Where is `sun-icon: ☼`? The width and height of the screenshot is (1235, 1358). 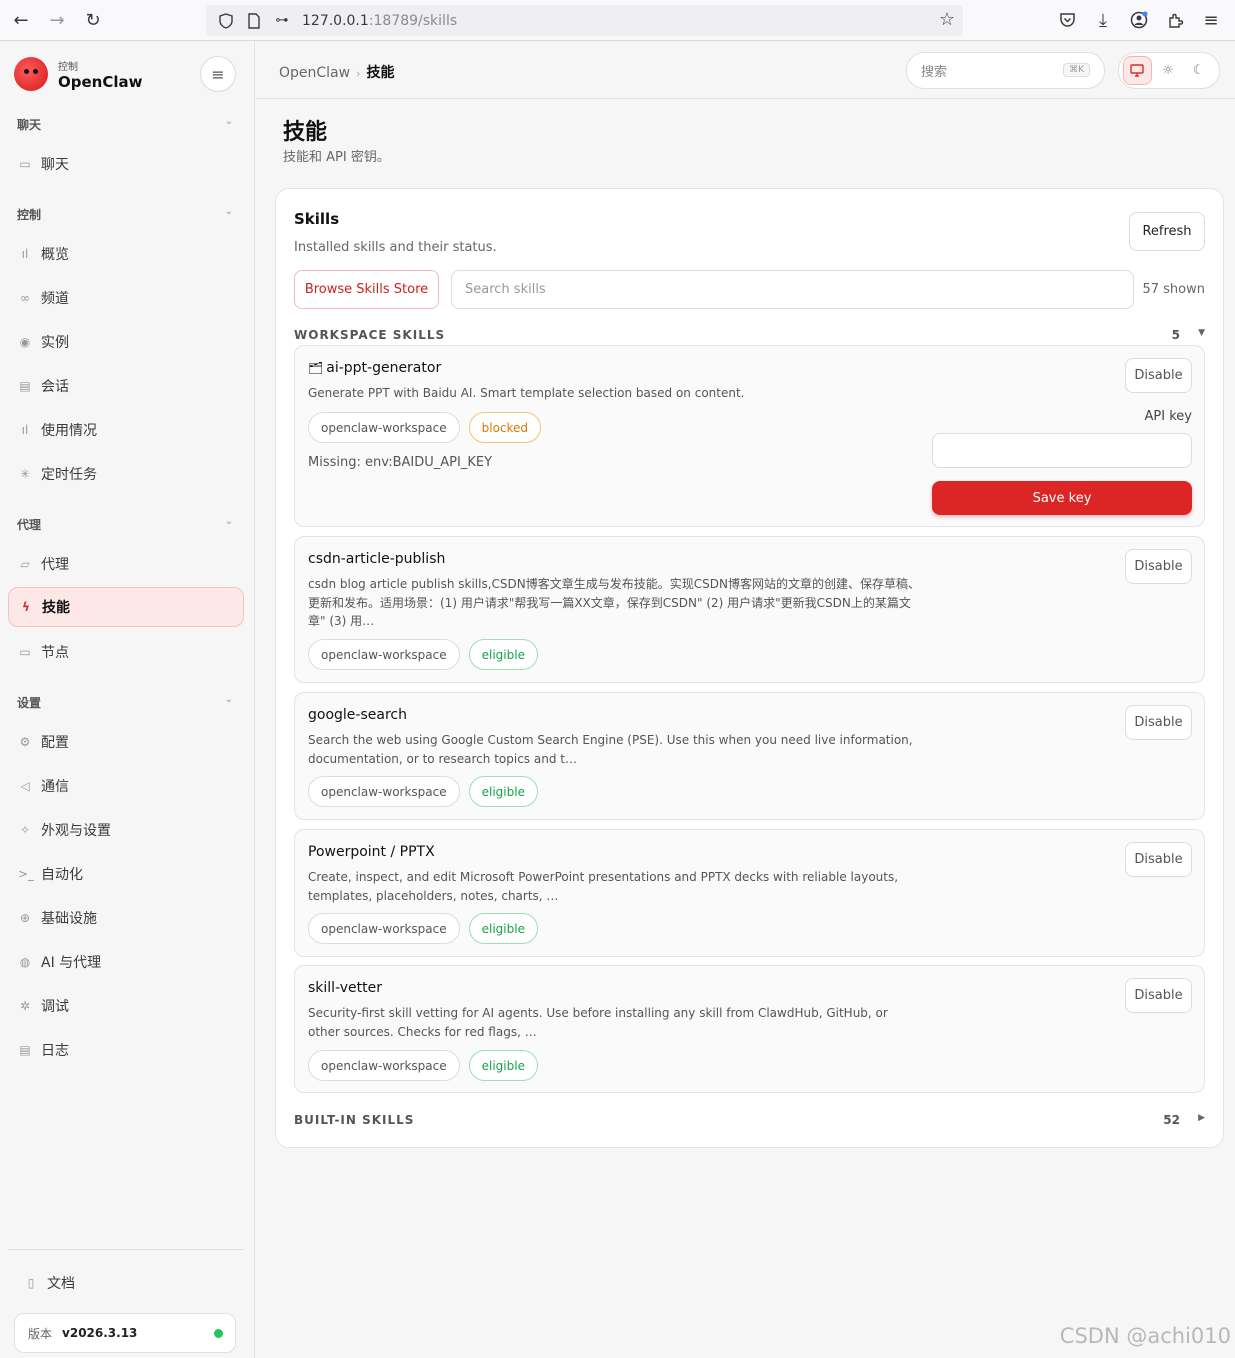 sun-icon: ☼ is located at coordinates (1168, 70).